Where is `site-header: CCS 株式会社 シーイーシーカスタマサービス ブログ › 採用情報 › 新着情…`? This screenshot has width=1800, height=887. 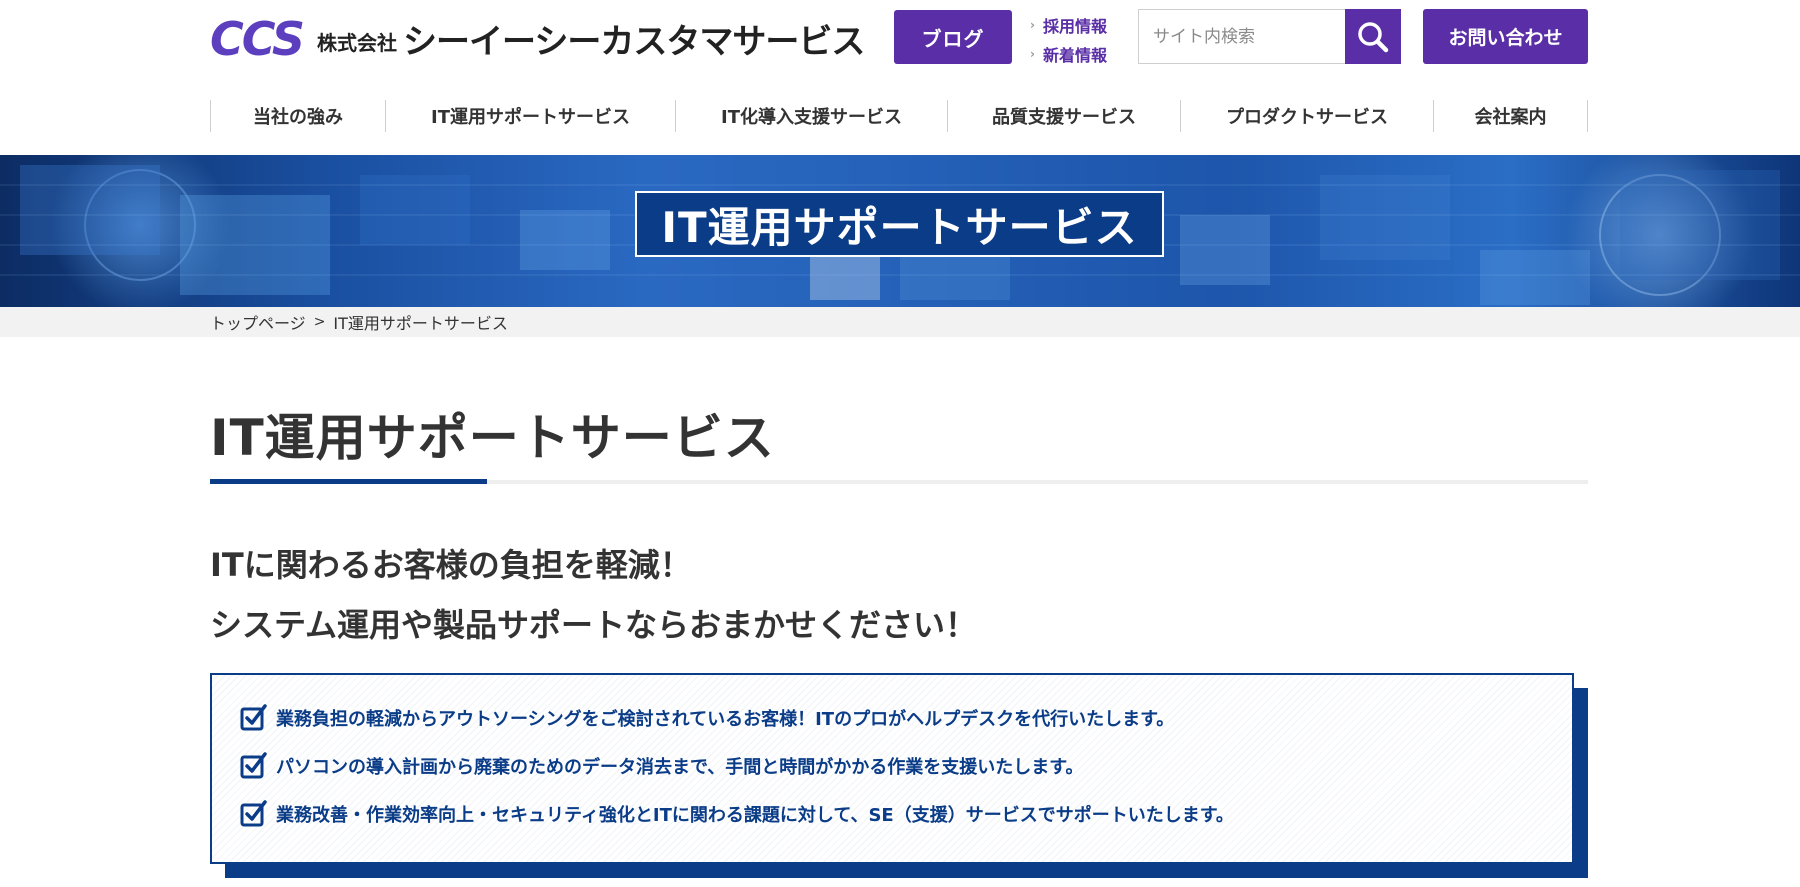 site-header: CCS 株式会社 シーイーシーカスタマサービス ブログ › 採用情報 › 新着情… is located at coordinates (900, 40).